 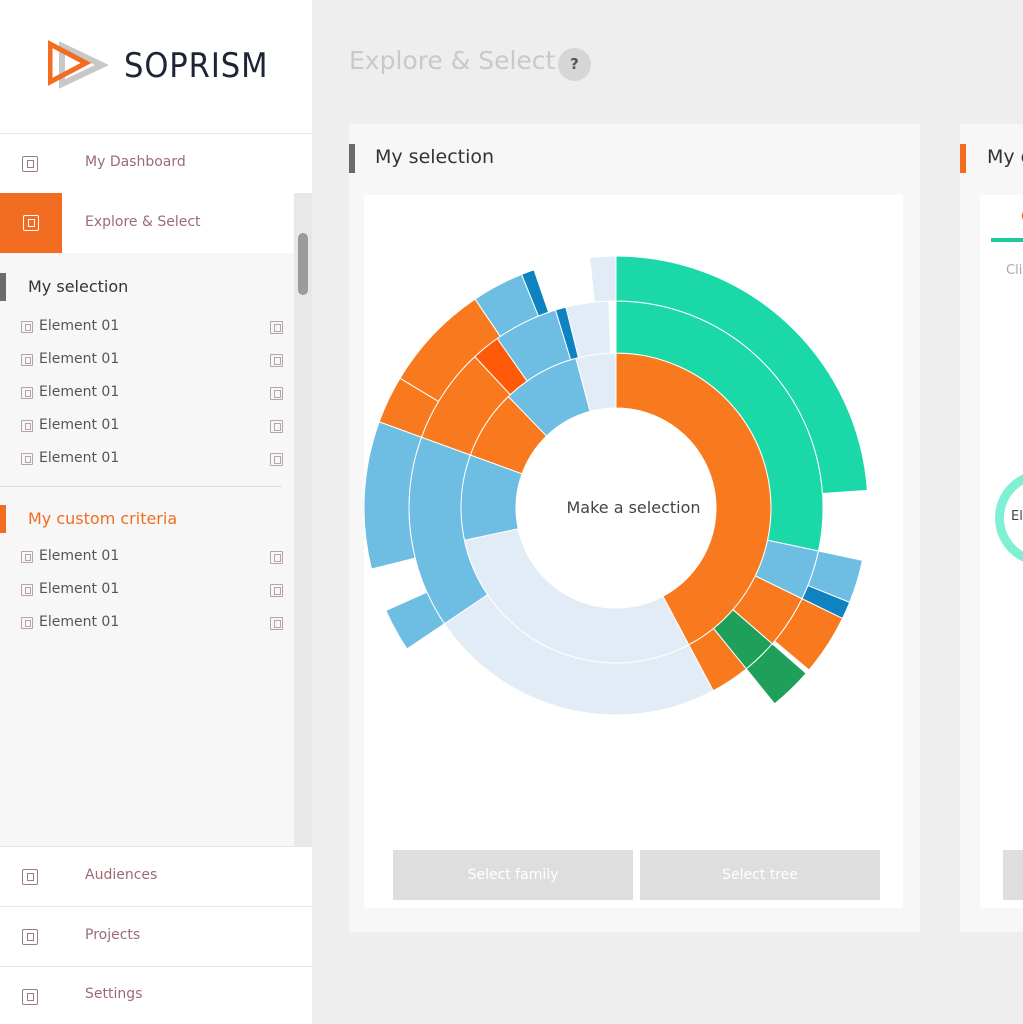 What do you see at coordinates (452, 60) in the screenshot?
I see `page-title: Explore & Select` at bounding box center [452, 60].